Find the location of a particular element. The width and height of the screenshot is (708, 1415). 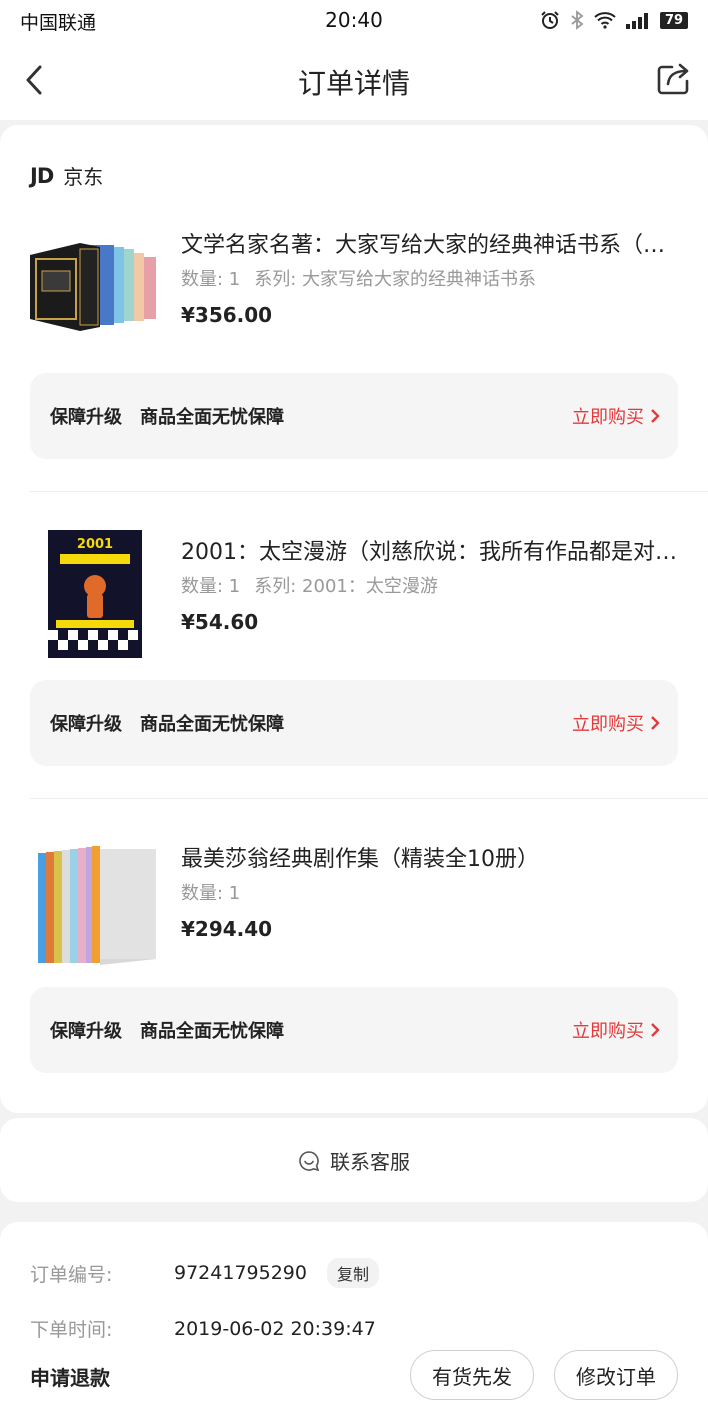

contact-service-button: 联系客服 is located at coordinates (354, 1160).